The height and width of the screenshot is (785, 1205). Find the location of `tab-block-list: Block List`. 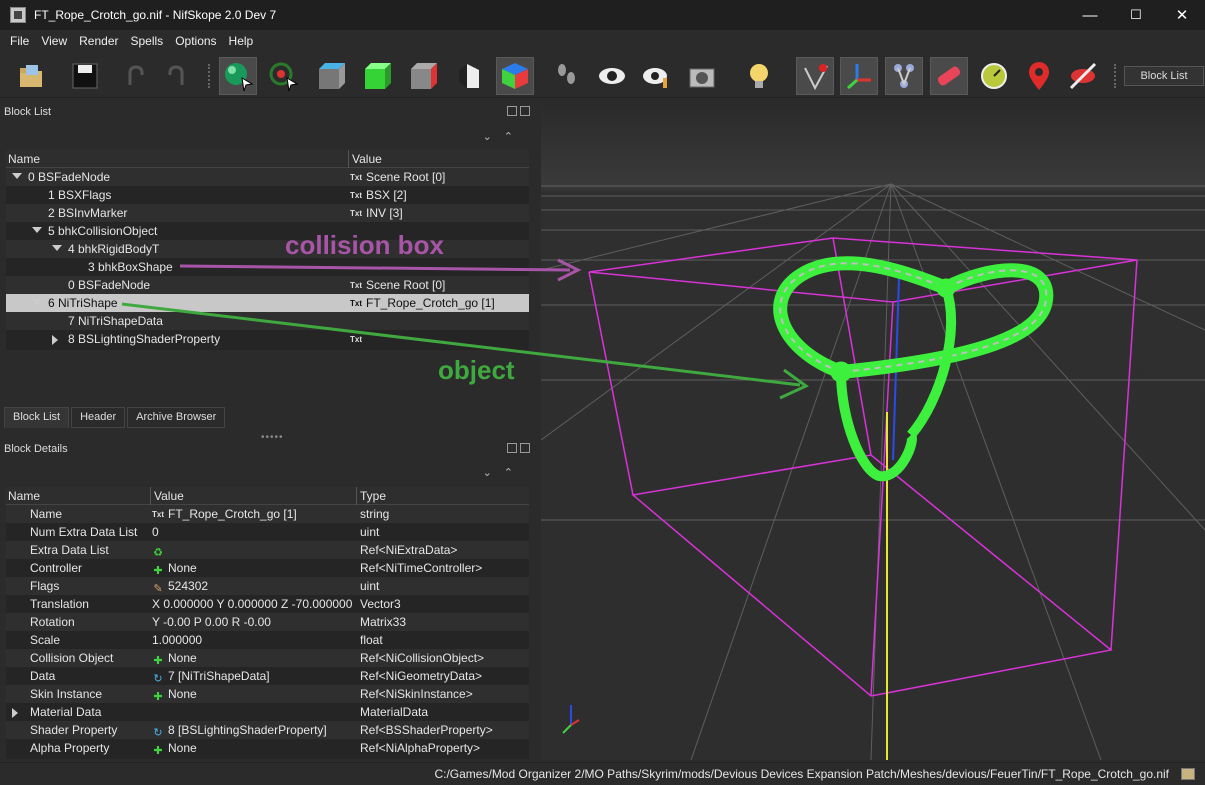

tab-block-list: Block List is located at coordinates (37, 417).